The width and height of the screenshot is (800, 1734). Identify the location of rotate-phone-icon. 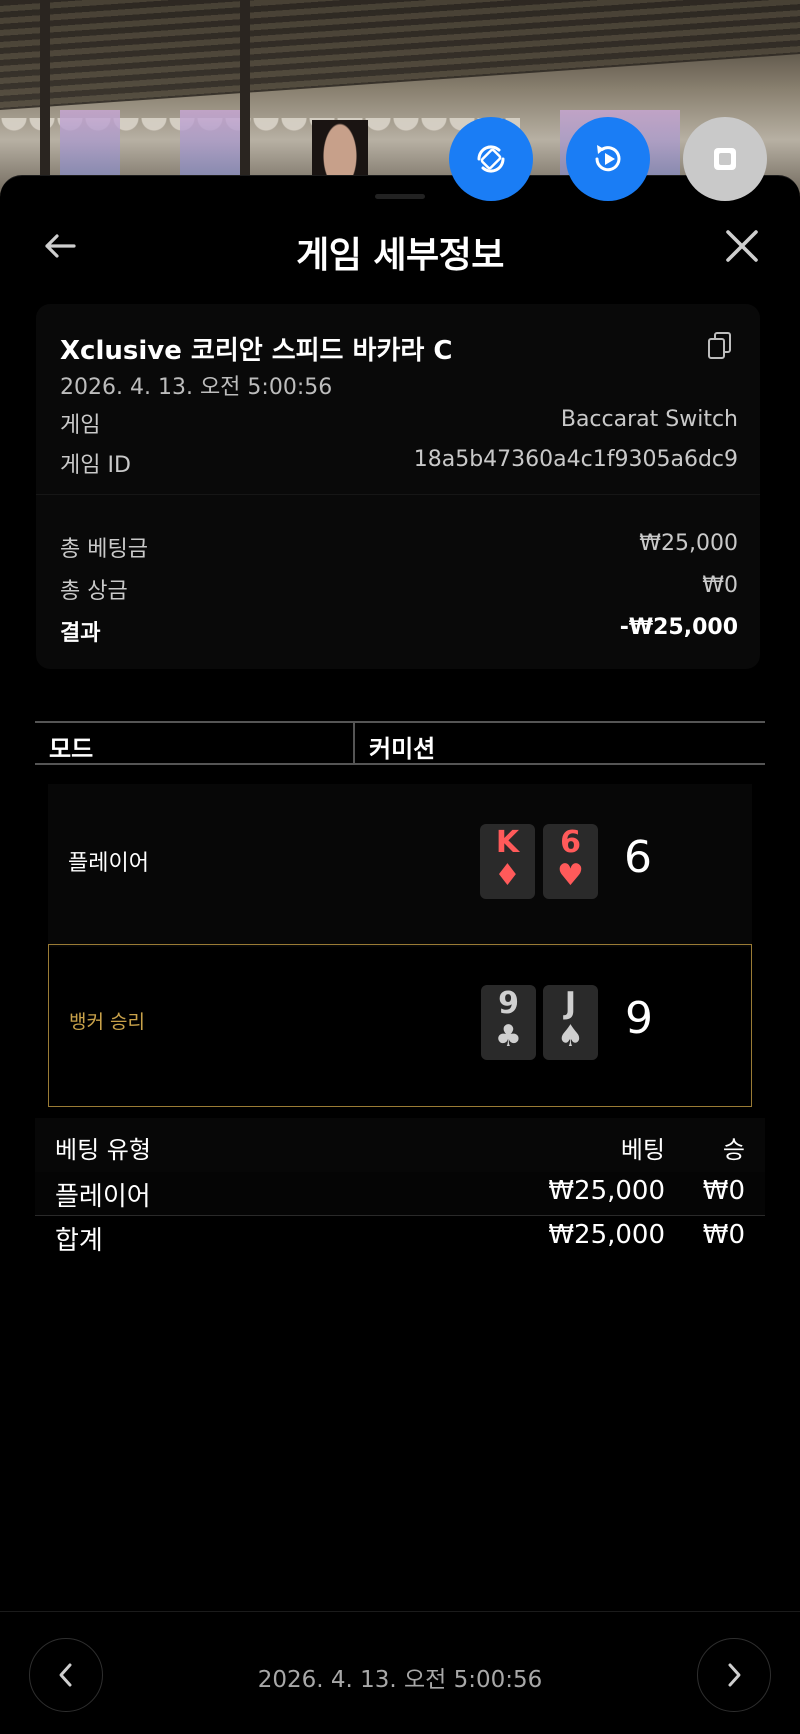
(491, 159).